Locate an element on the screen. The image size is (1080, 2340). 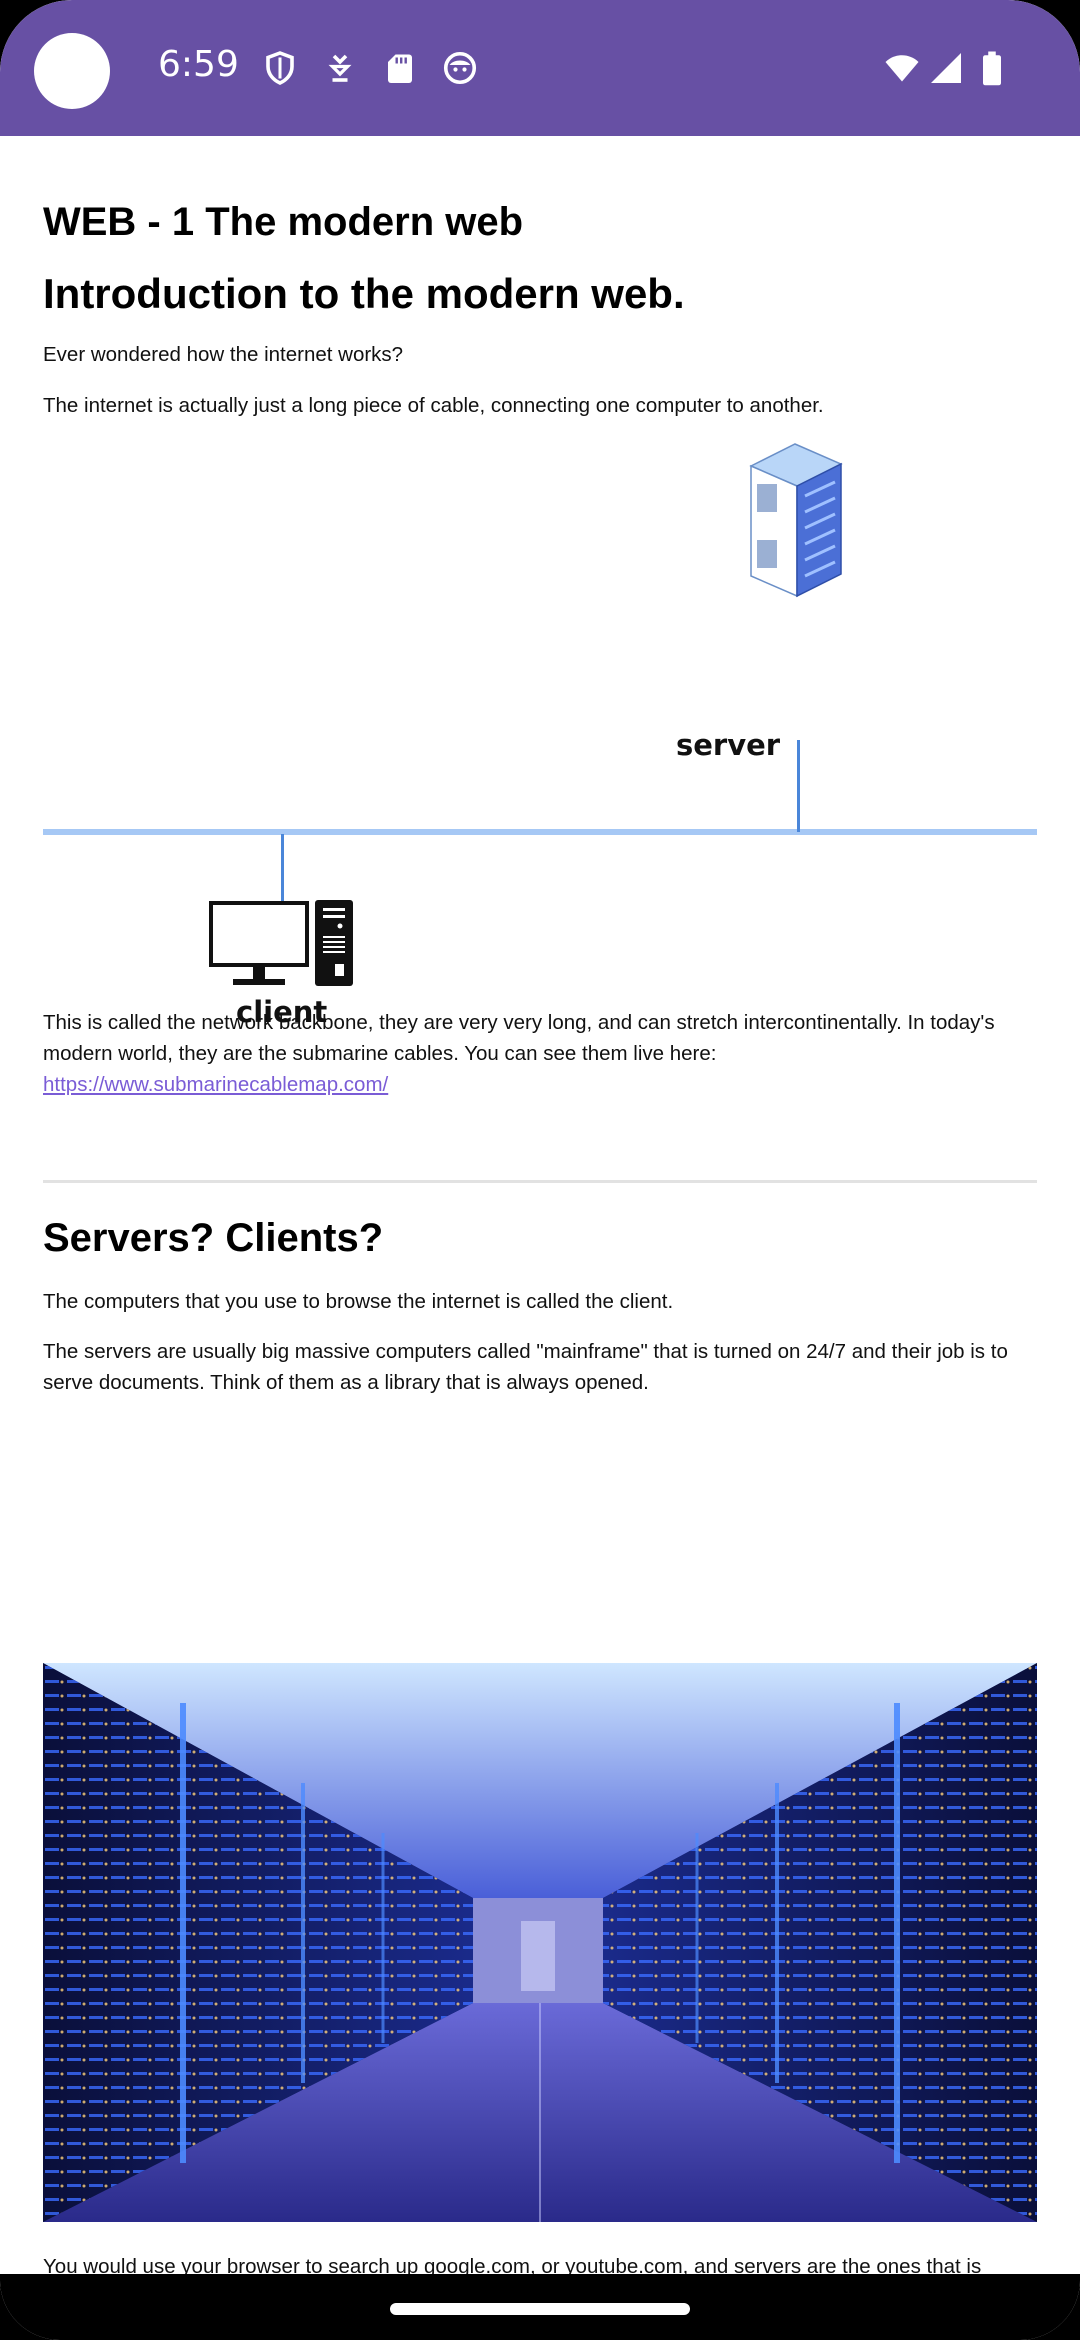
sd-card-icon is located at coordinates (400, 68).